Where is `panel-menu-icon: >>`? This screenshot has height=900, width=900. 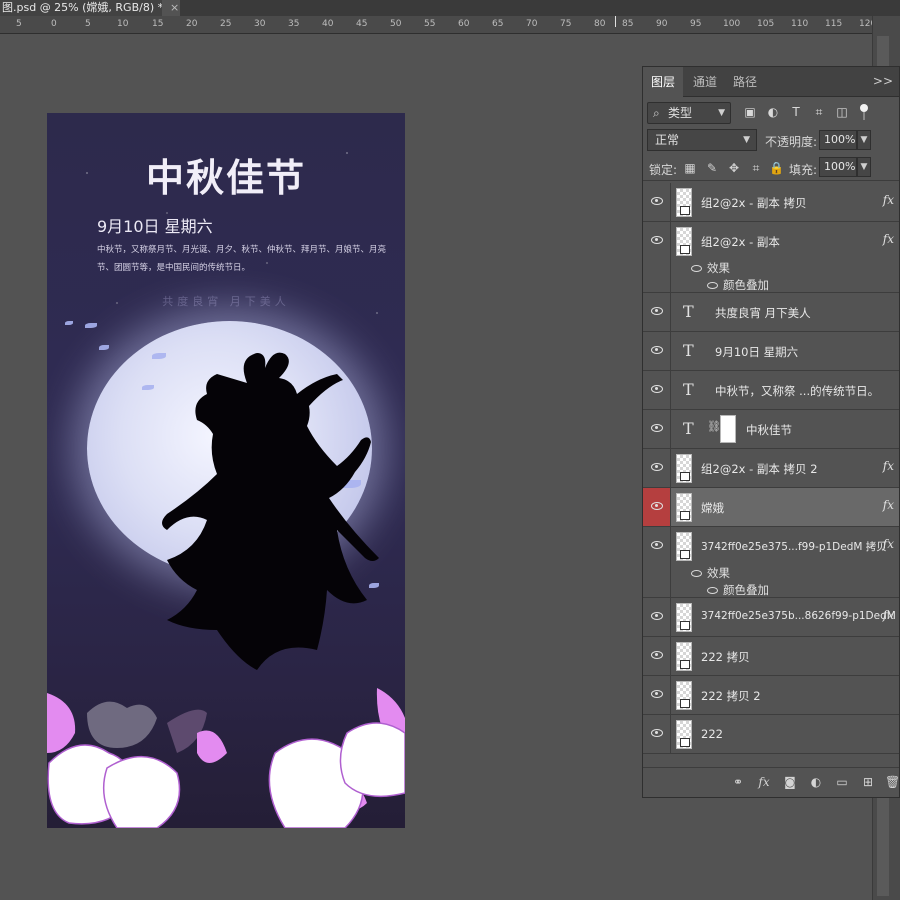 panel-menu-icon: >> is located at coordinates (883, 81).